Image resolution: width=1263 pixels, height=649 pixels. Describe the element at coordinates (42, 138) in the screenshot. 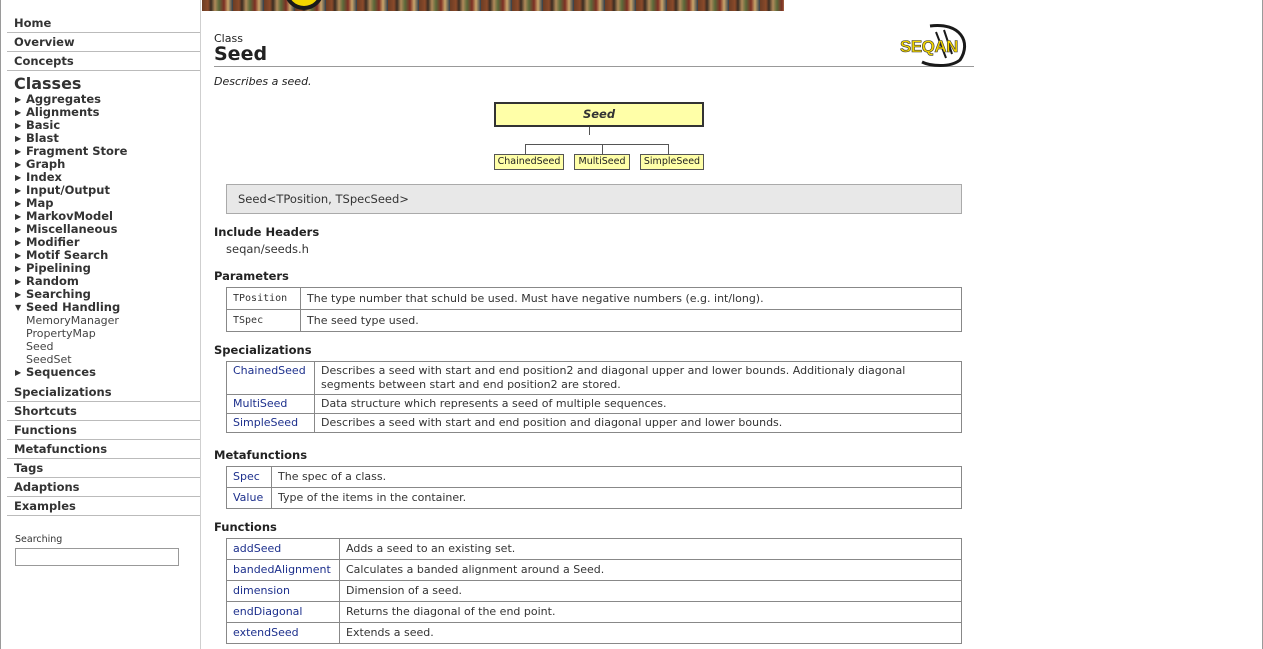

I see `sidebar-category-label: Blast` at that location.